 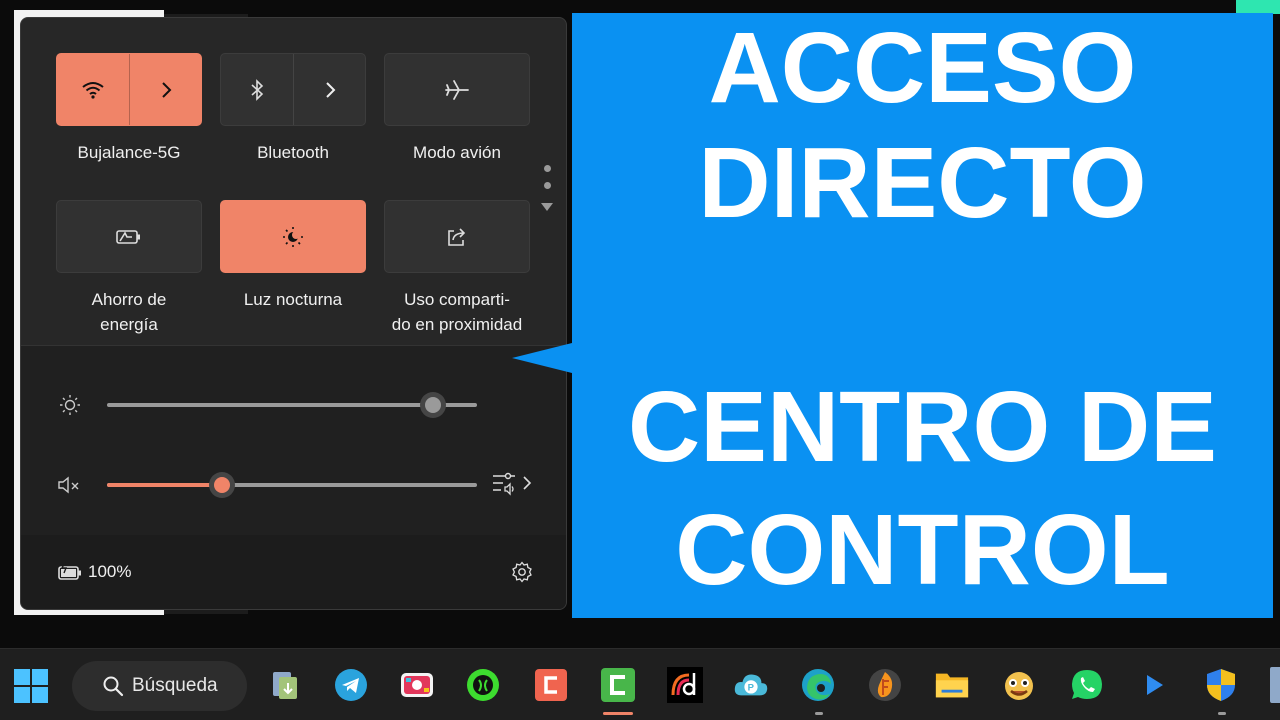 I want to click on nearby-share-icon, so click(x=457, y=236).